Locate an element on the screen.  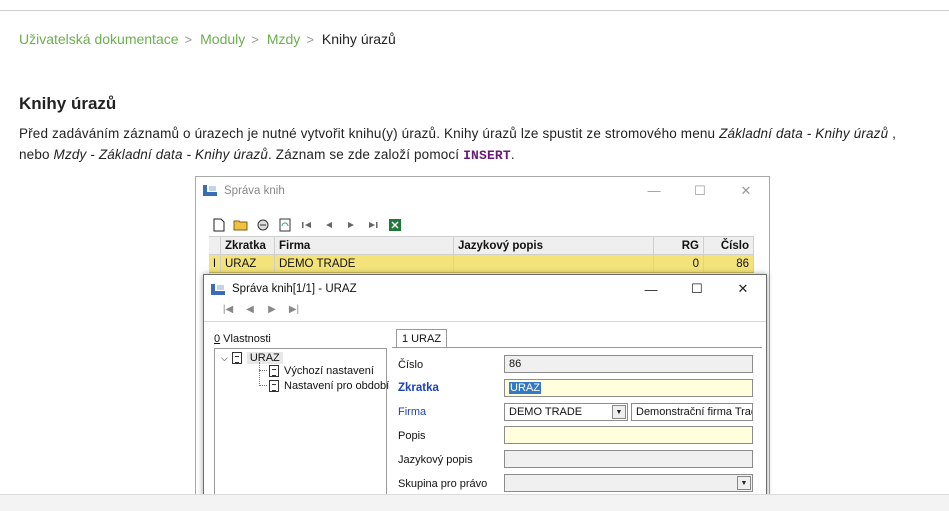
last-record-icon: ▶| is located at coordinates (294, 309).